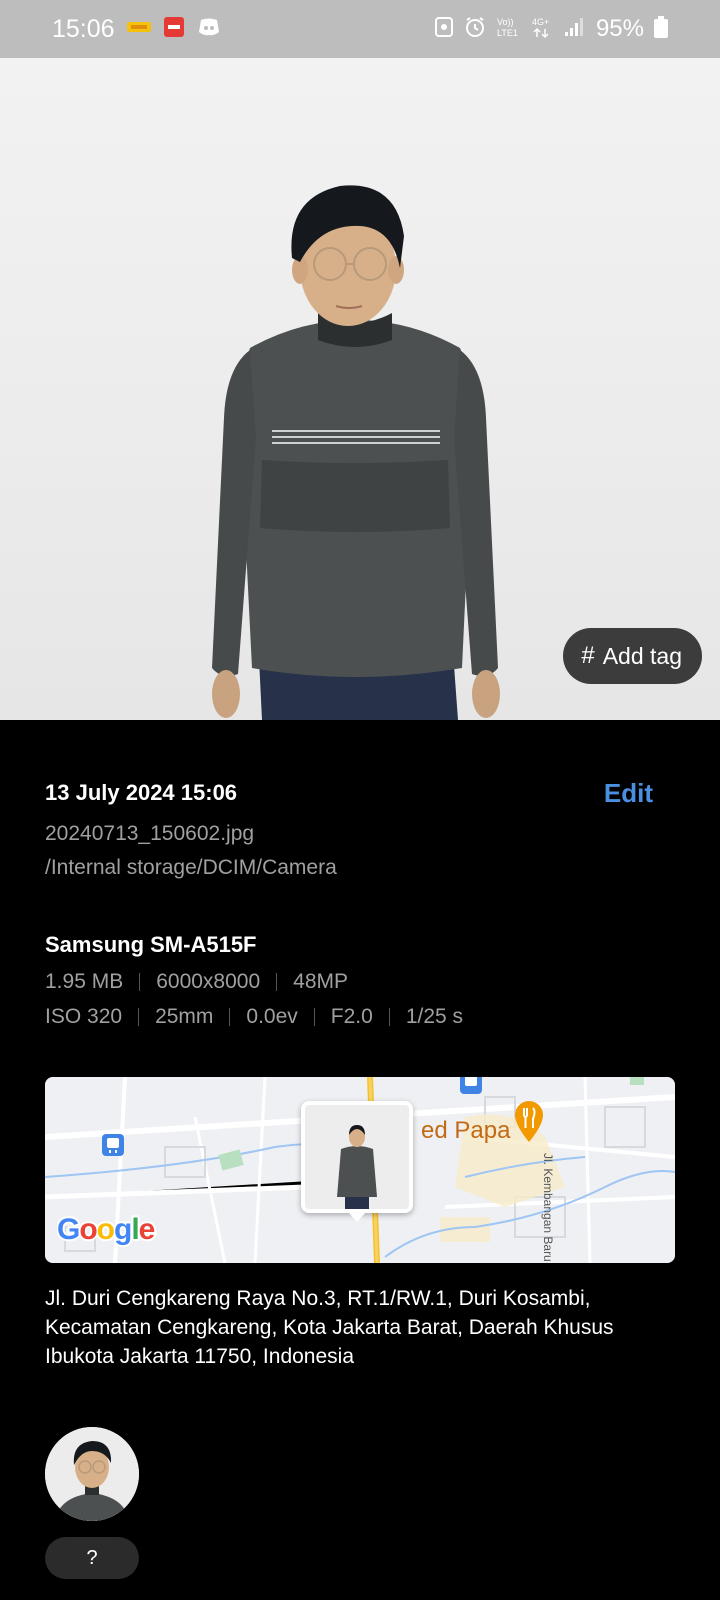  I want to click on file-meta-line: 1.95 MB 6000x8000 48MP, so click(196, 982).